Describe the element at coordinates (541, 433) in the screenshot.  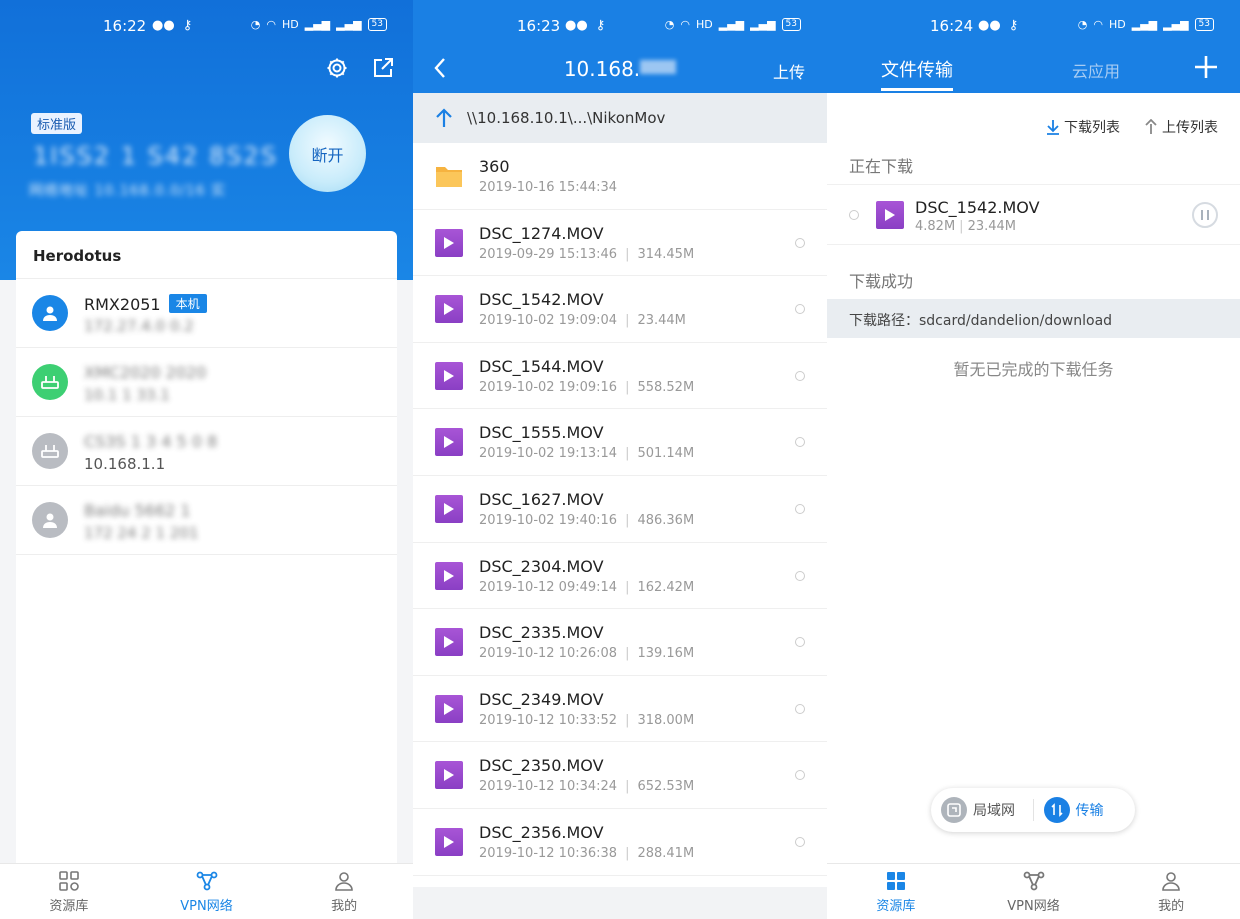
I see `file-name: DSC_1555.MOV` at that location.